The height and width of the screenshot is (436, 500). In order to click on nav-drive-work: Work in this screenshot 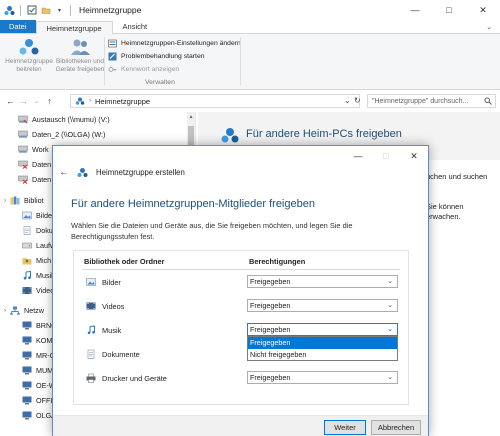, I will do `click(33, 149)`.